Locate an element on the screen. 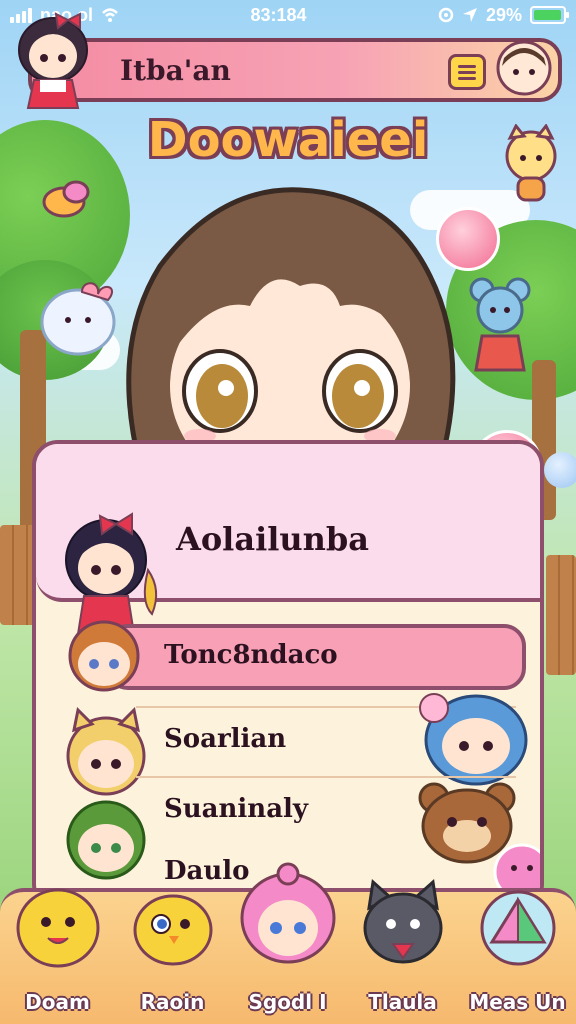  nav-item-doam: Doam is located at coordinates (57, 956).